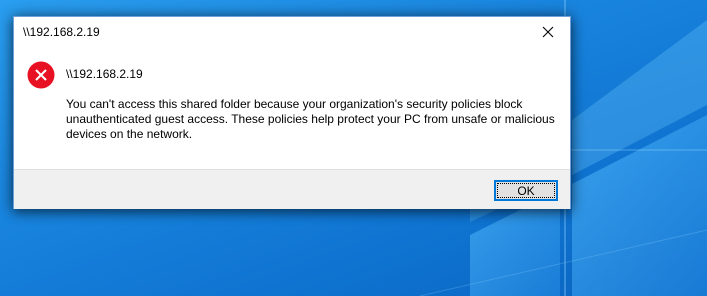 The height and width of the screenshot is (296, 707). Describe the element at coordinates (104, 74) in the screenshot. I see `dialog-heading: \\192.168.2.19` at that location.